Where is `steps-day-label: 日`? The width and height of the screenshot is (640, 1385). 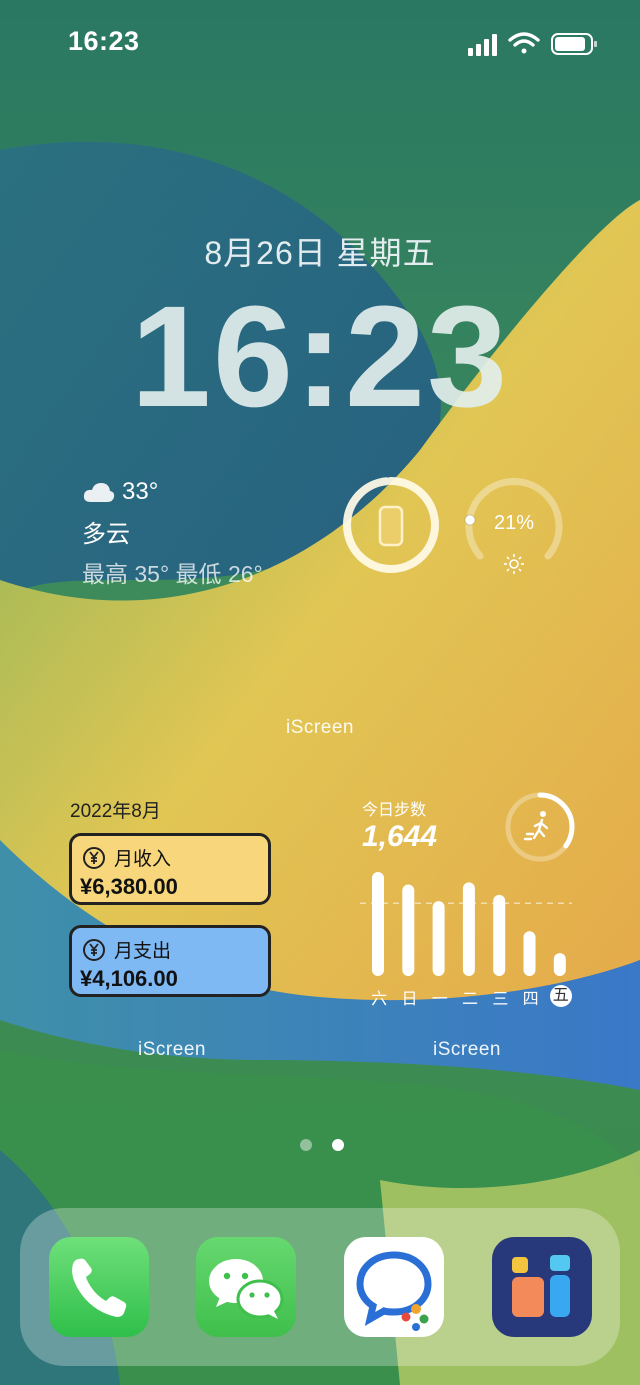 steps-day-label: 日 is located at coordinates (409, 999).